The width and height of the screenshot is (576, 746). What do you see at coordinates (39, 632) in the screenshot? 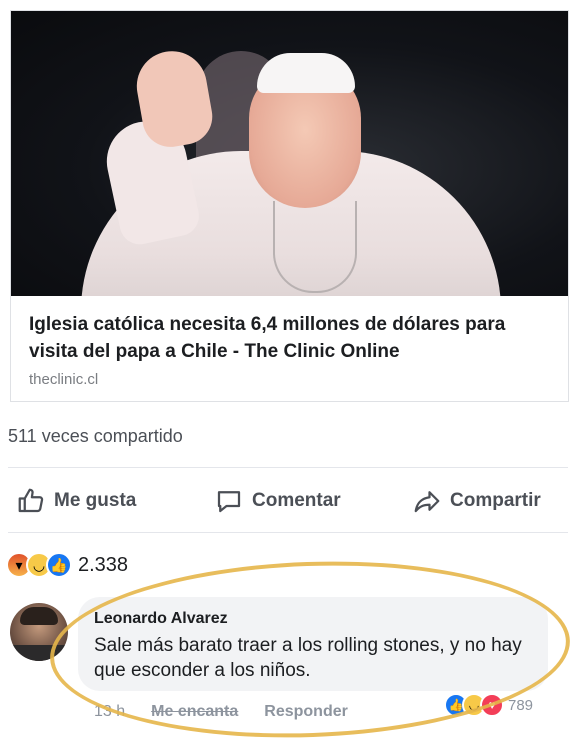
I see `avatar` at bounding box center [39, 632].